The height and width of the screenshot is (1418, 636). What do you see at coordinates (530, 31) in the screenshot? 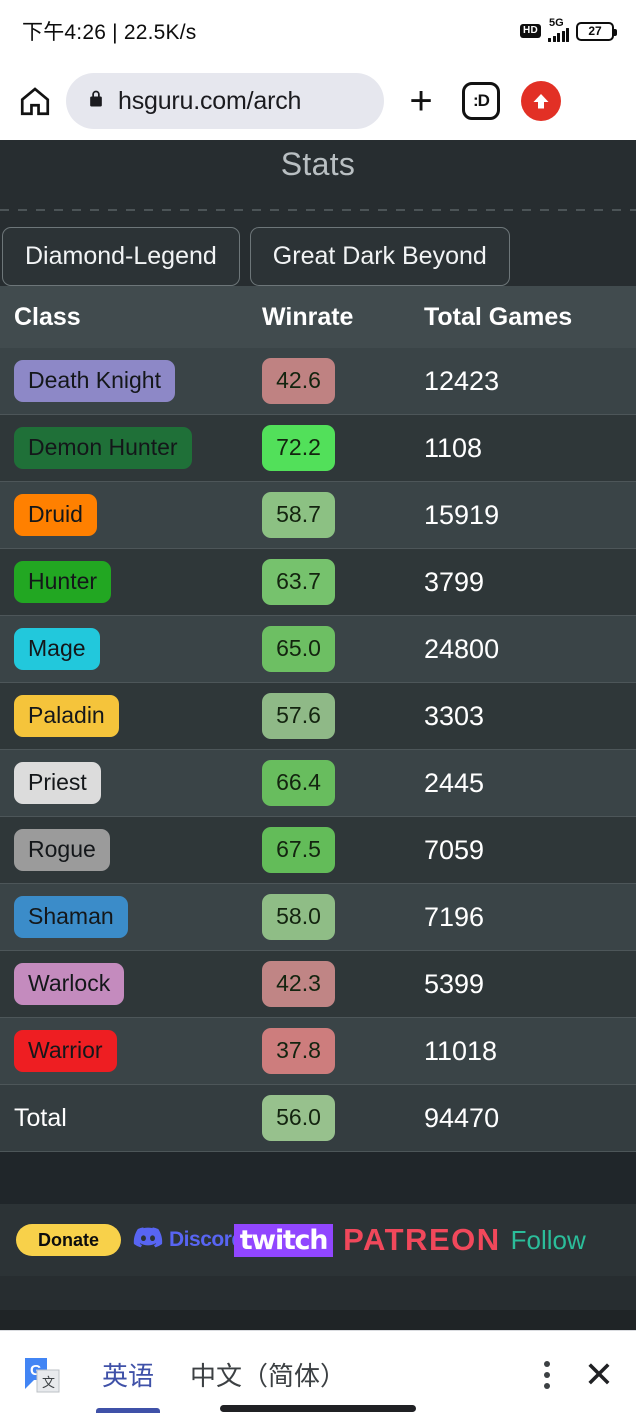
I see `hd-icon: HD` at bounding box center [530, 31].